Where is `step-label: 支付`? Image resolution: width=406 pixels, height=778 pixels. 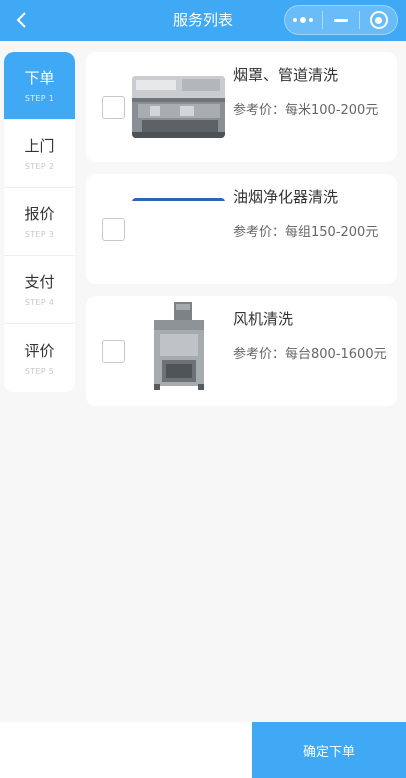 step-label: 支付 is located at coordinates (39, 282).